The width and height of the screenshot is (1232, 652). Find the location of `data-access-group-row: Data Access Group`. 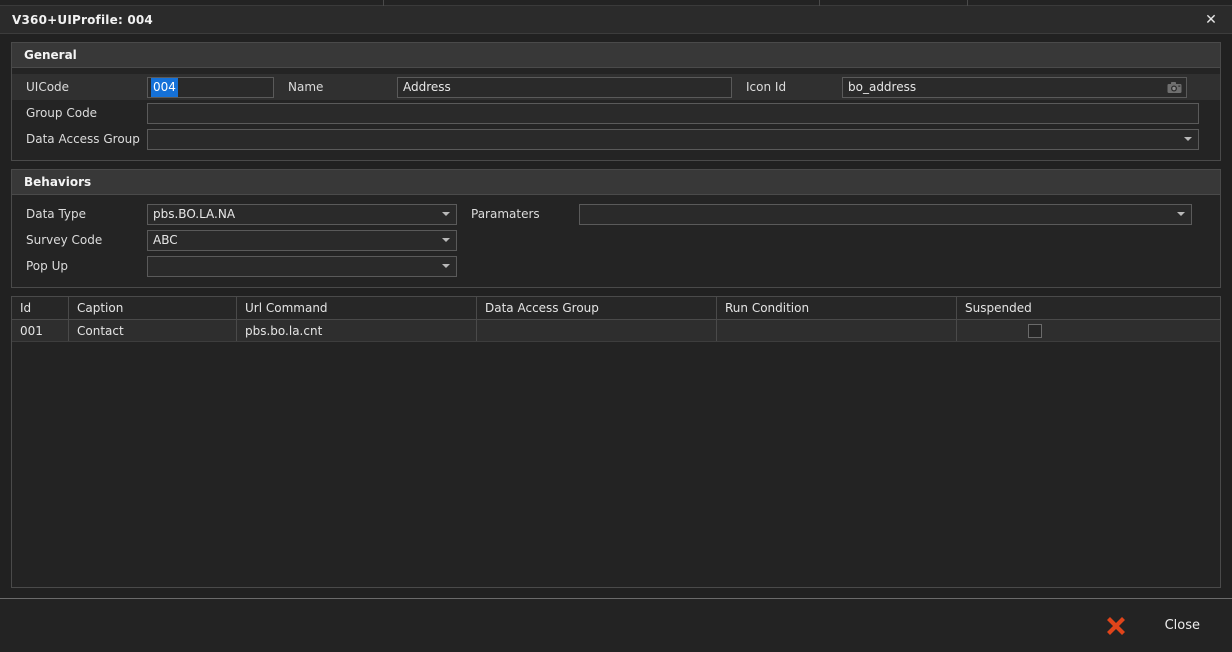

data-access-group-row: Data Access Group is located at coordinates (616, 139).